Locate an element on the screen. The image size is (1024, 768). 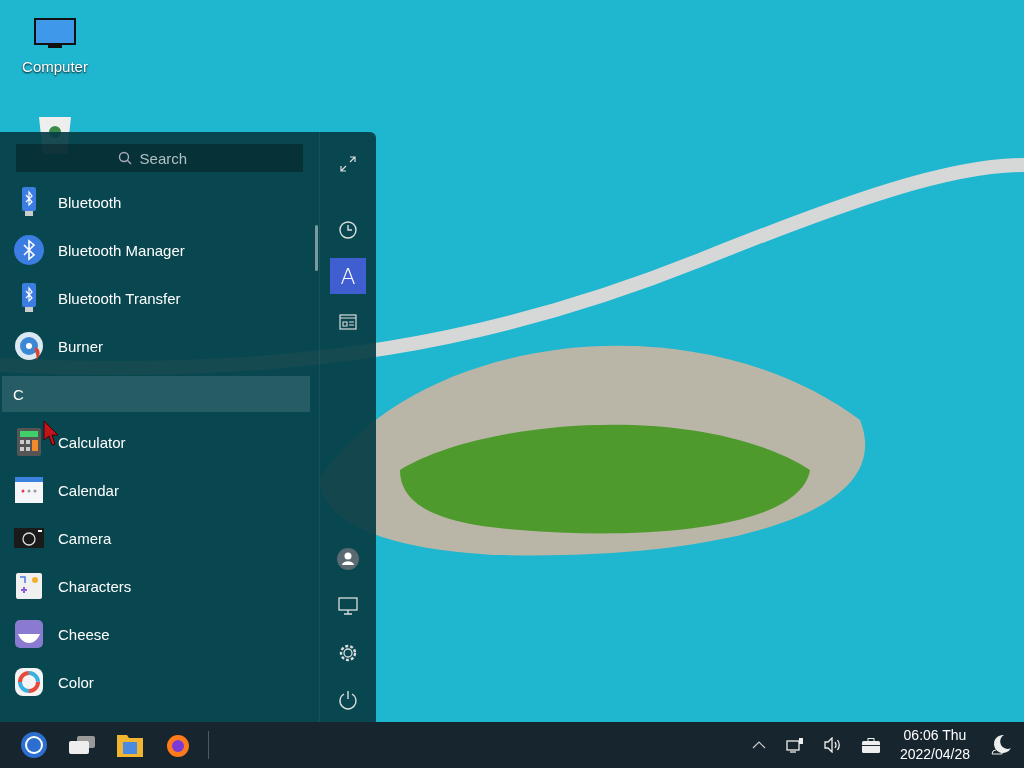
app-list-item: Bluetooth is located at coordinates (156, 202).